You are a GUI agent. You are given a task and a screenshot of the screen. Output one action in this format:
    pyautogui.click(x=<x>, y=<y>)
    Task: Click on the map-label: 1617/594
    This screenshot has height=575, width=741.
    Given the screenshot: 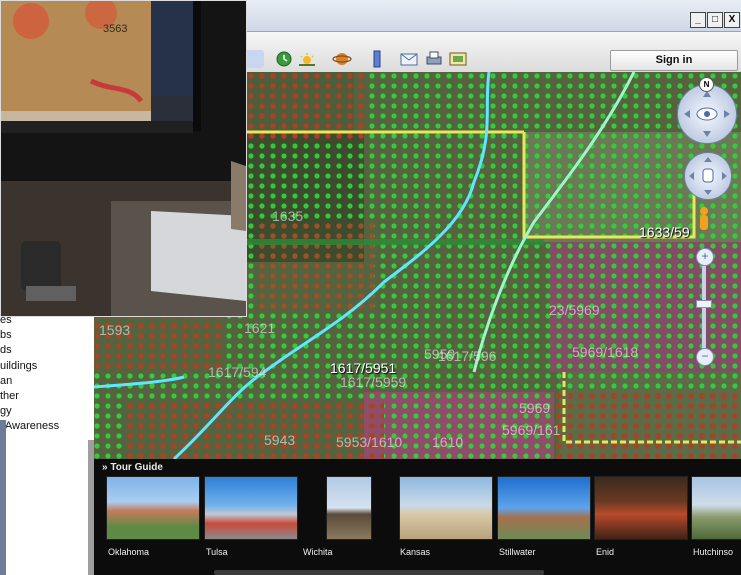 What is the action you would take?
    pyautogui.click(x=237, y=372)
    